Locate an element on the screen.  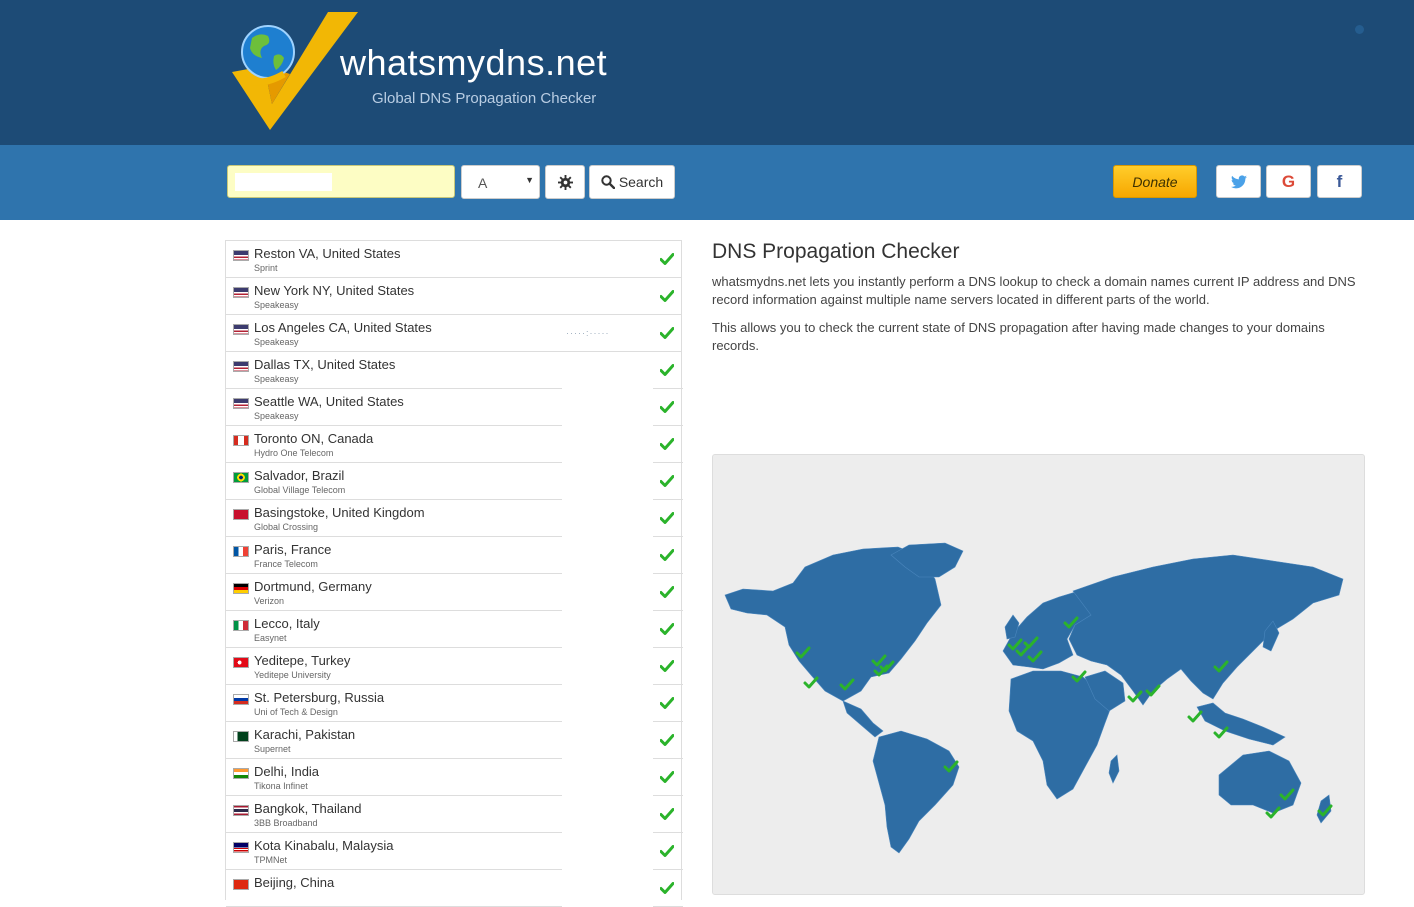
flag-de-icon is located at coordinates (241, 588).